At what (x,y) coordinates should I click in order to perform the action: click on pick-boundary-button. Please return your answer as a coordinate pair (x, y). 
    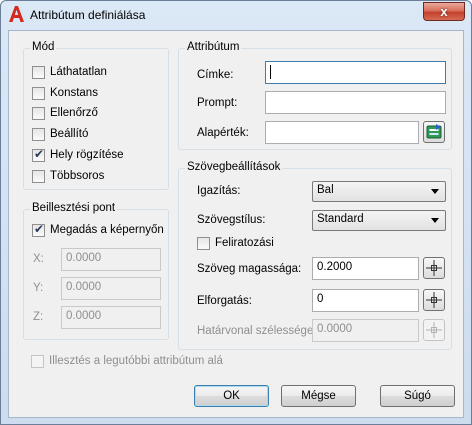
    Looking at the image, I should click on (434, 330).